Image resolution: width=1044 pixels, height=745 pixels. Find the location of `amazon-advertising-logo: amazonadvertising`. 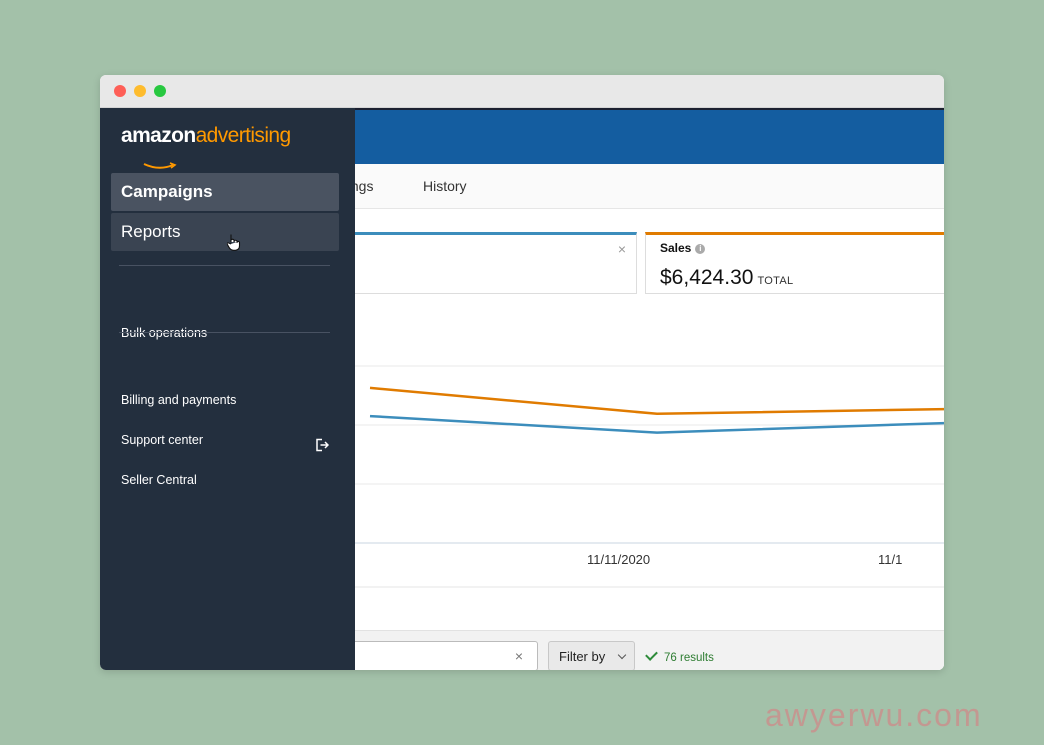

amazon-advertising-logo: amazonadvertising is located at coordinates (206, 146).